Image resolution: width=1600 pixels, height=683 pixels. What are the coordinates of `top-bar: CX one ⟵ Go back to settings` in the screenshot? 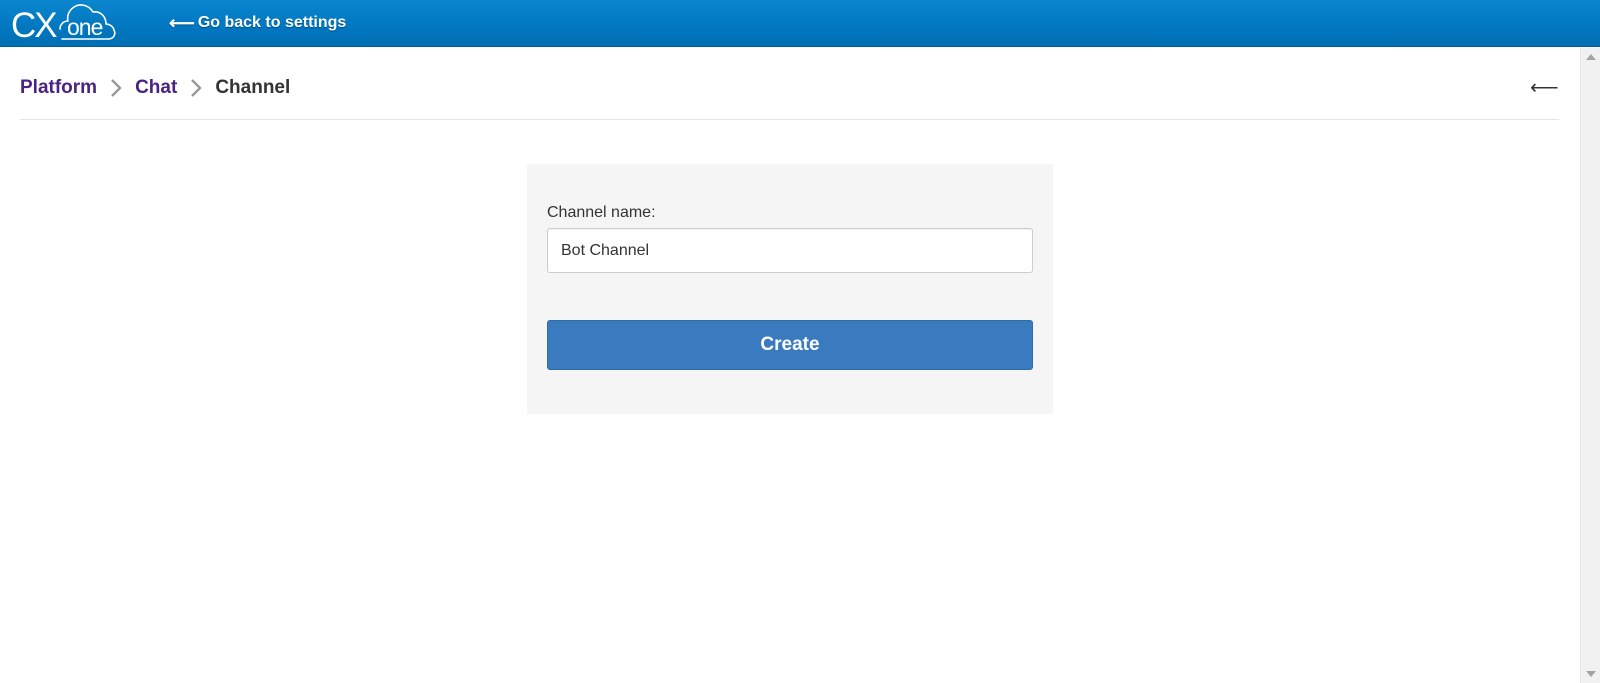 It's located at (800, 23).